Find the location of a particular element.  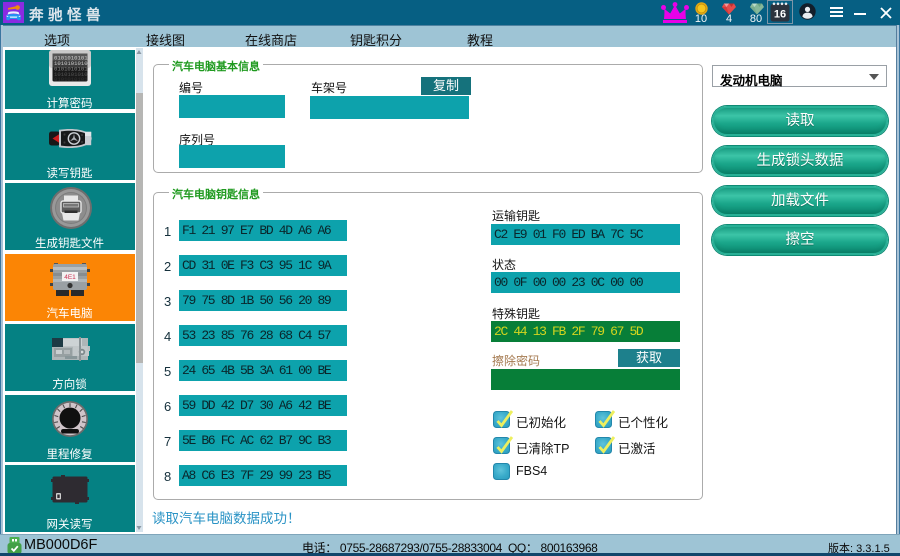

svg-text: 0101010101 is located at coordinates (71, 79).